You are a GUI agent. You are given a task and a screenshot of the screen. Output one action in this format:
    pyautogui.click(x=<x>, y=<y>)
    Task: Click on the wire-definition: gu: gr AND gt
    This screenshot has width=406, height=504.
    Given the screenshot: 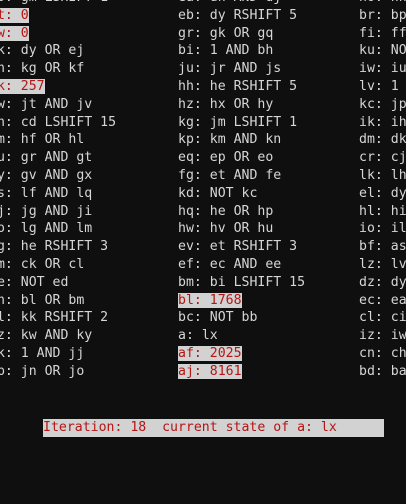 What is the action you would take?
    pyautogui.click(x=46, y=158)
    